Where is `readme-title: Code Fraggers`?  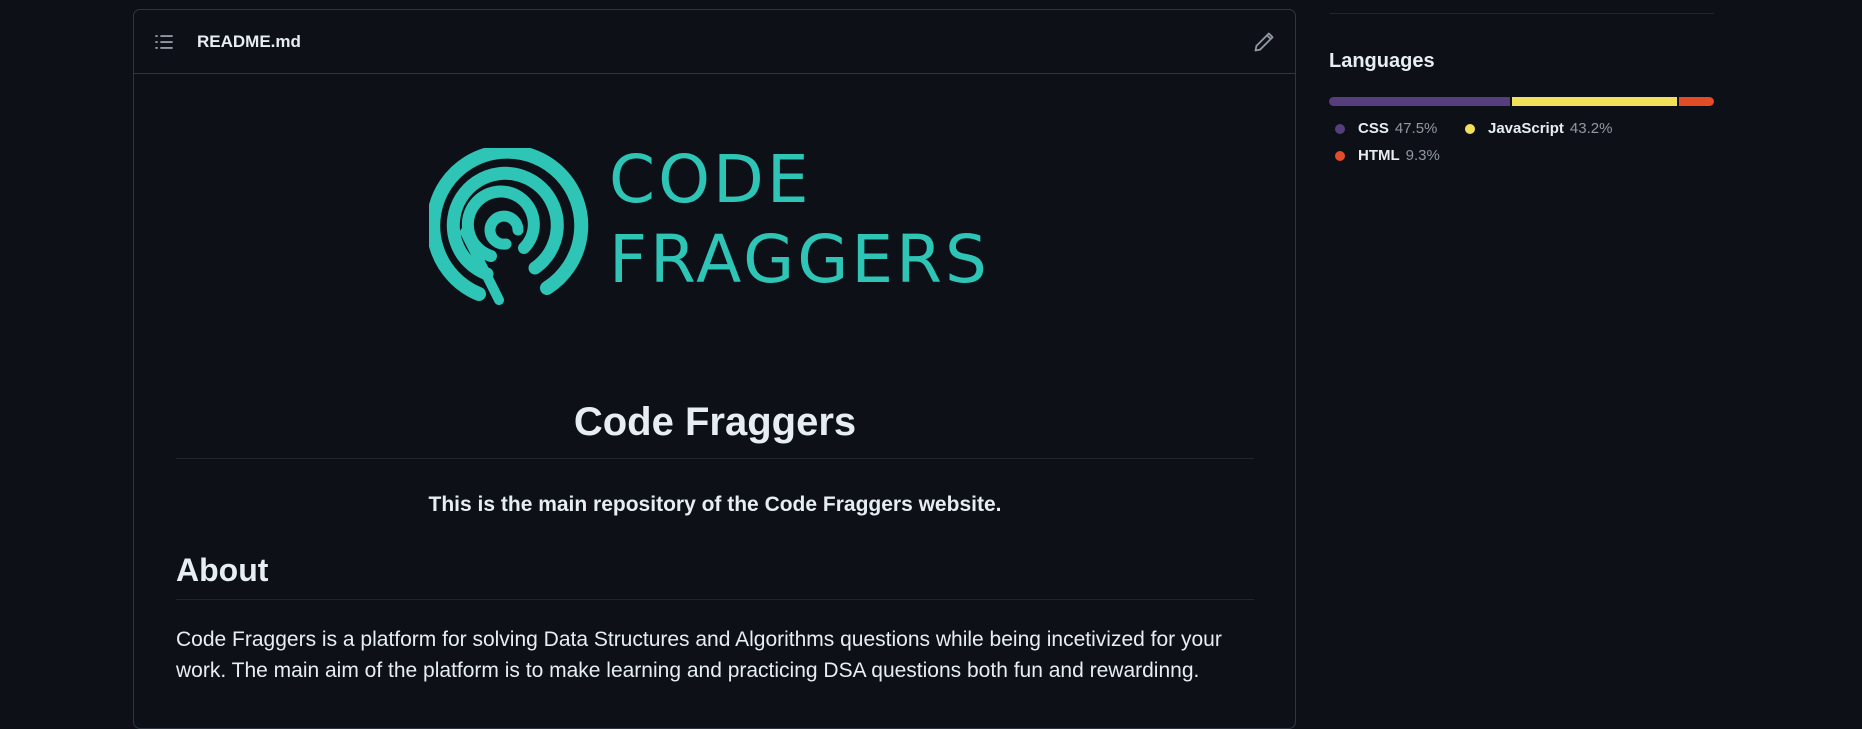 readme-title: Code Fraggers is located at coordinates (715, 422).